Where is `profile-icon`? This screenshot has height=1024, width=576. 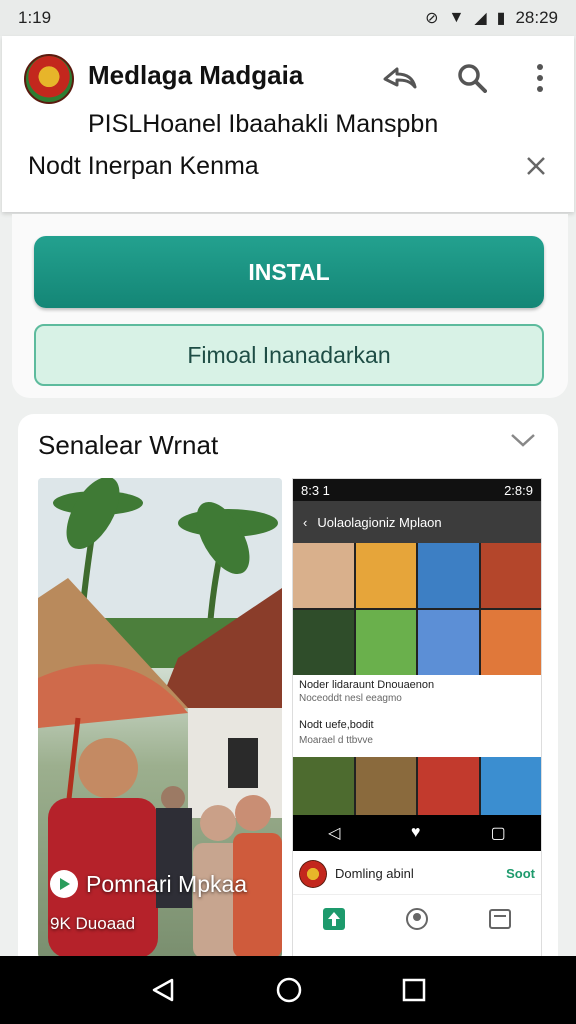
profile-icon is located at coordinates (416, 919).